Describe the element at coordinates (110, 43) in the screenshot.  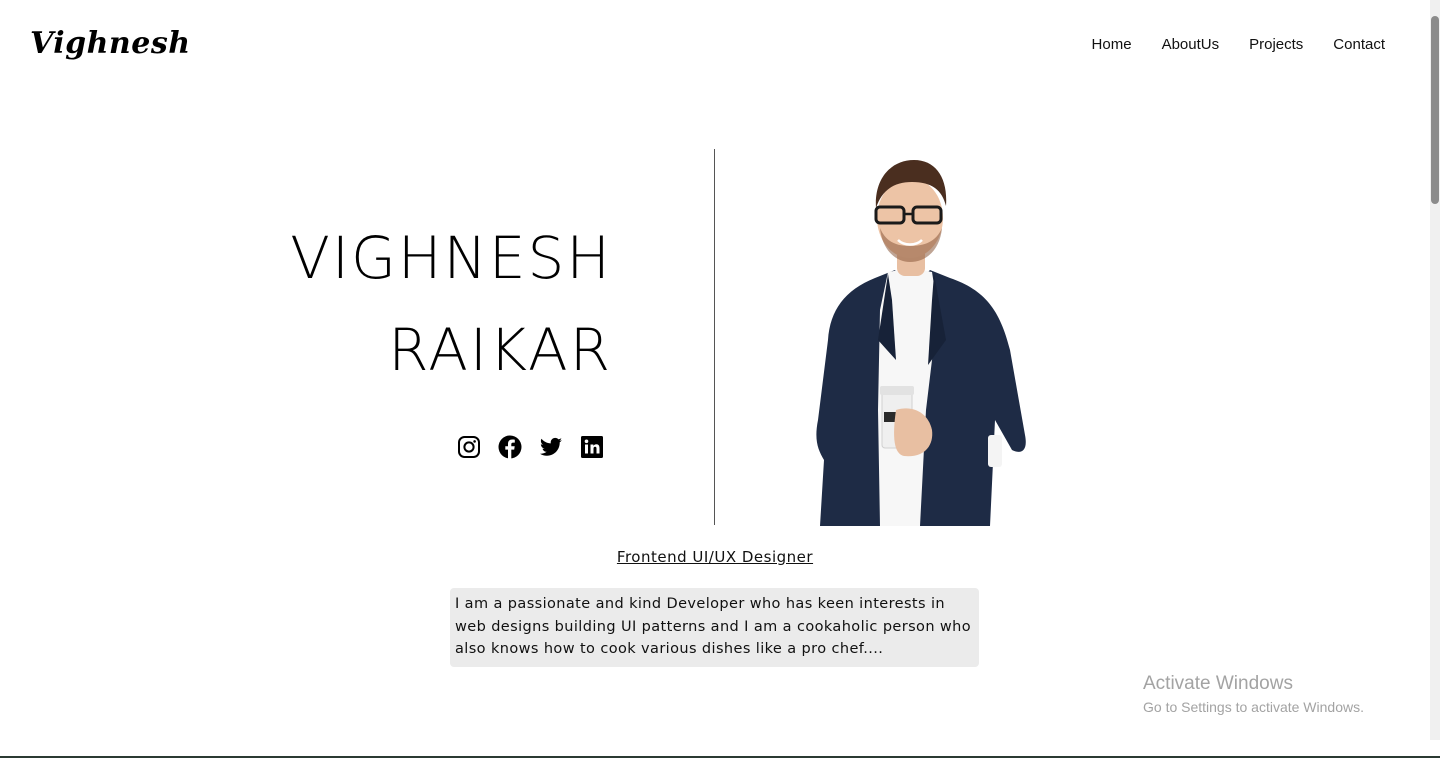
I see `site-logo: Vighnesh` at that location.